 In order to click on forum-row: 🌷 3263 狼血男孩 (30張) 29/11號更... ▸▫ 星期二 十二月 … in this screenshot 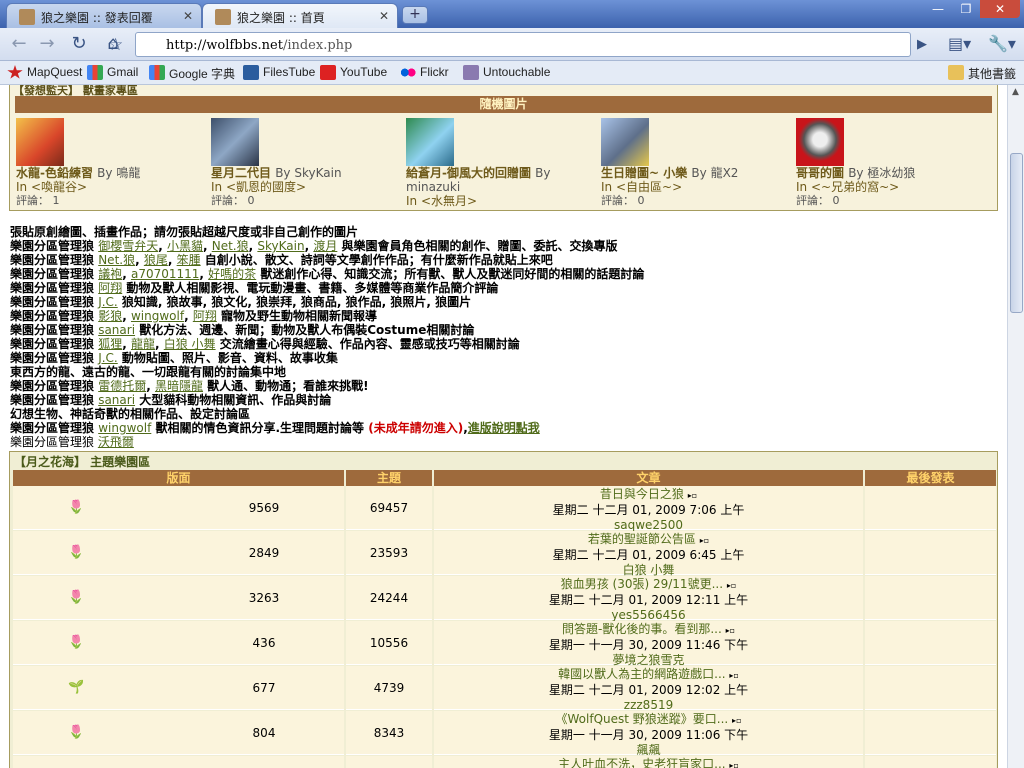, I will do `click(504, 599)`.